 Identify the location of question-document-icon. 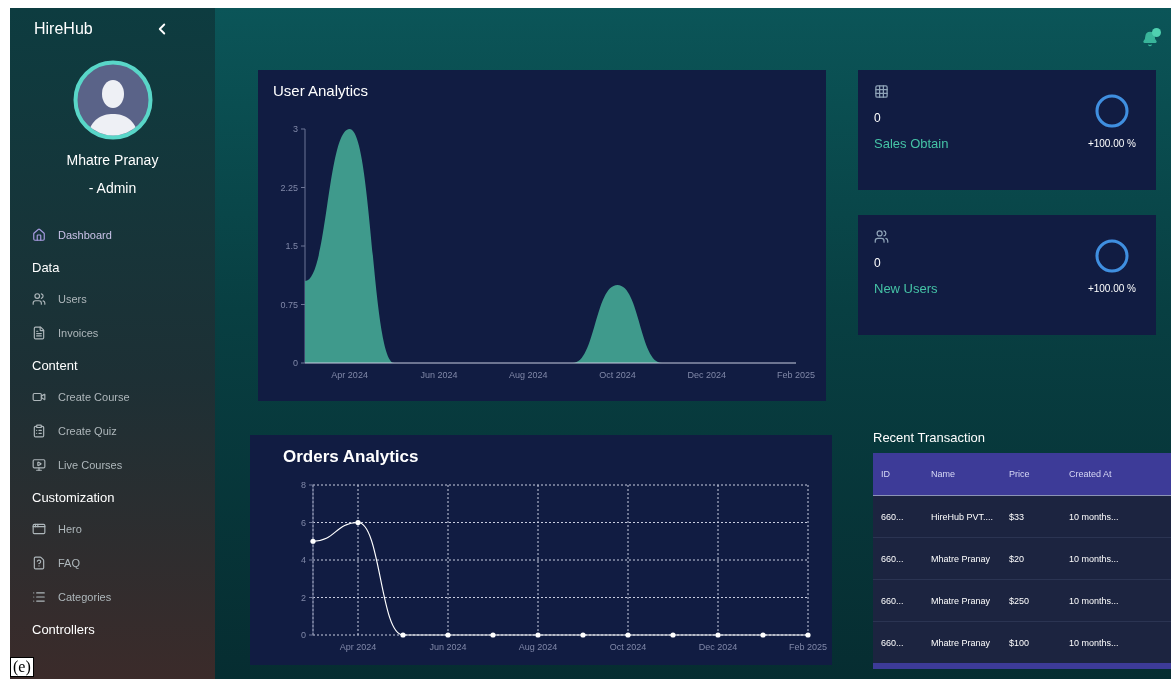
(39, 563).